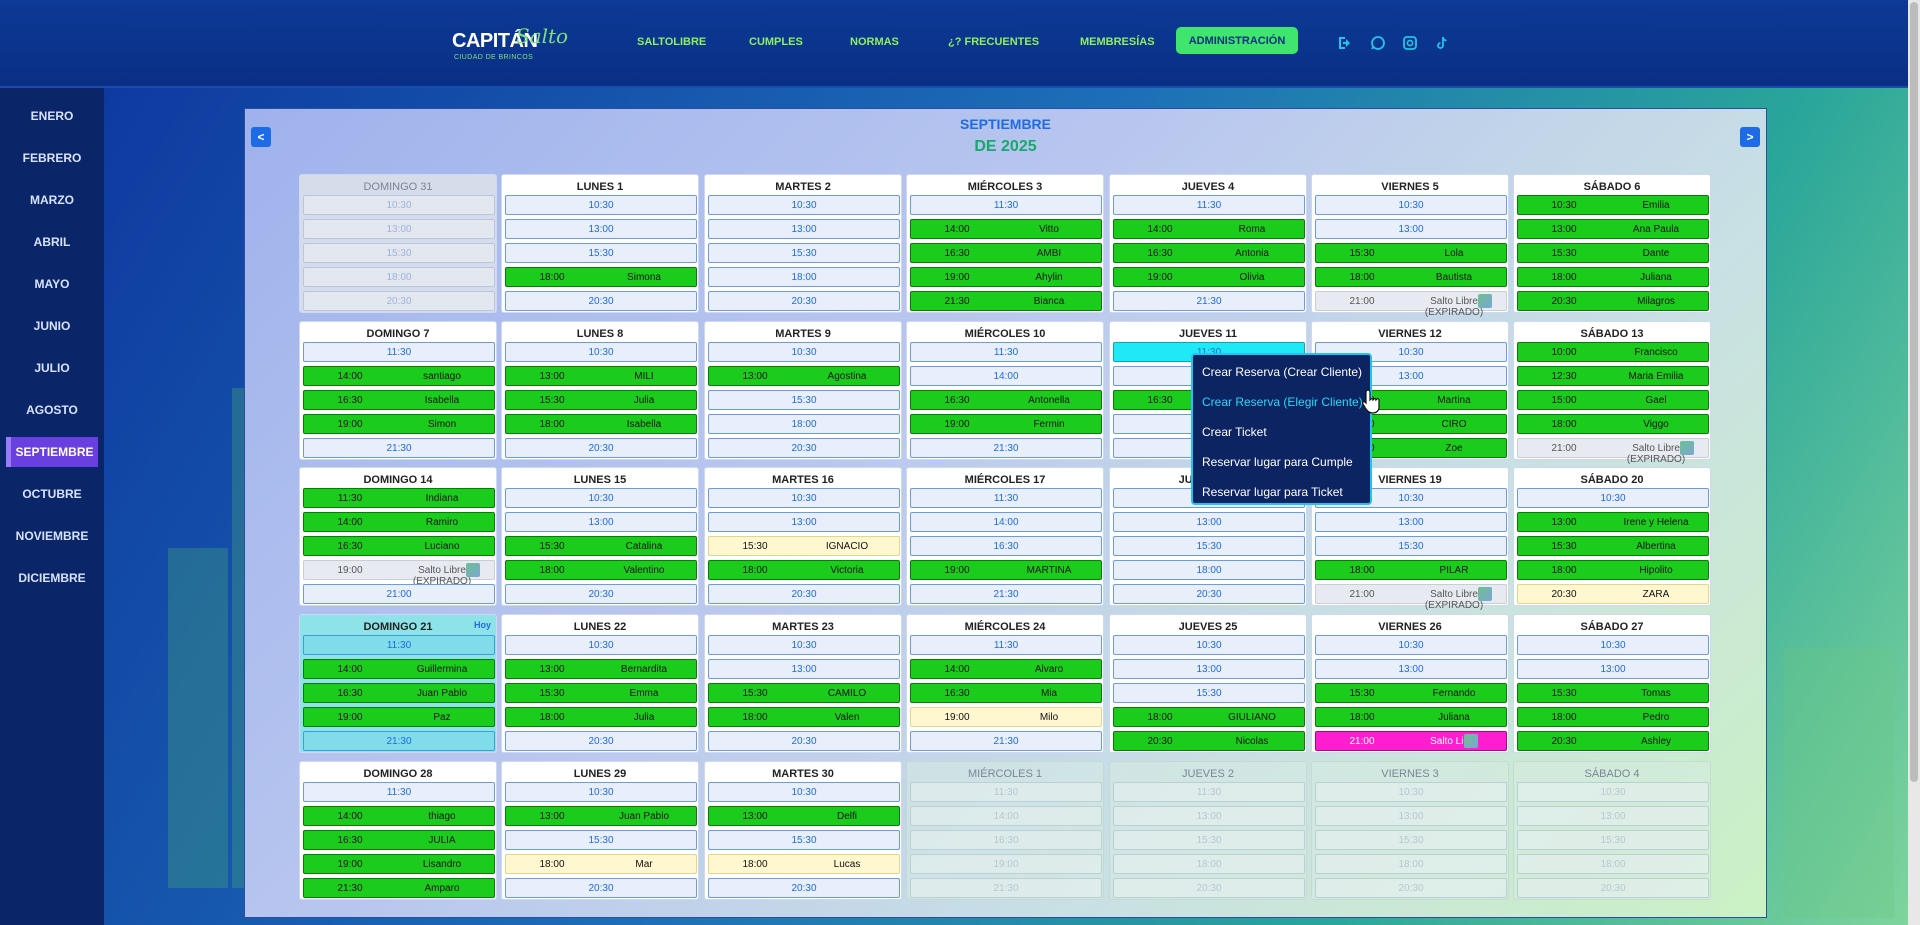 This screenshot has width=1920, height=925. I want to click on time-slot: 16:30 Juan Pablo, so click(399, 693).